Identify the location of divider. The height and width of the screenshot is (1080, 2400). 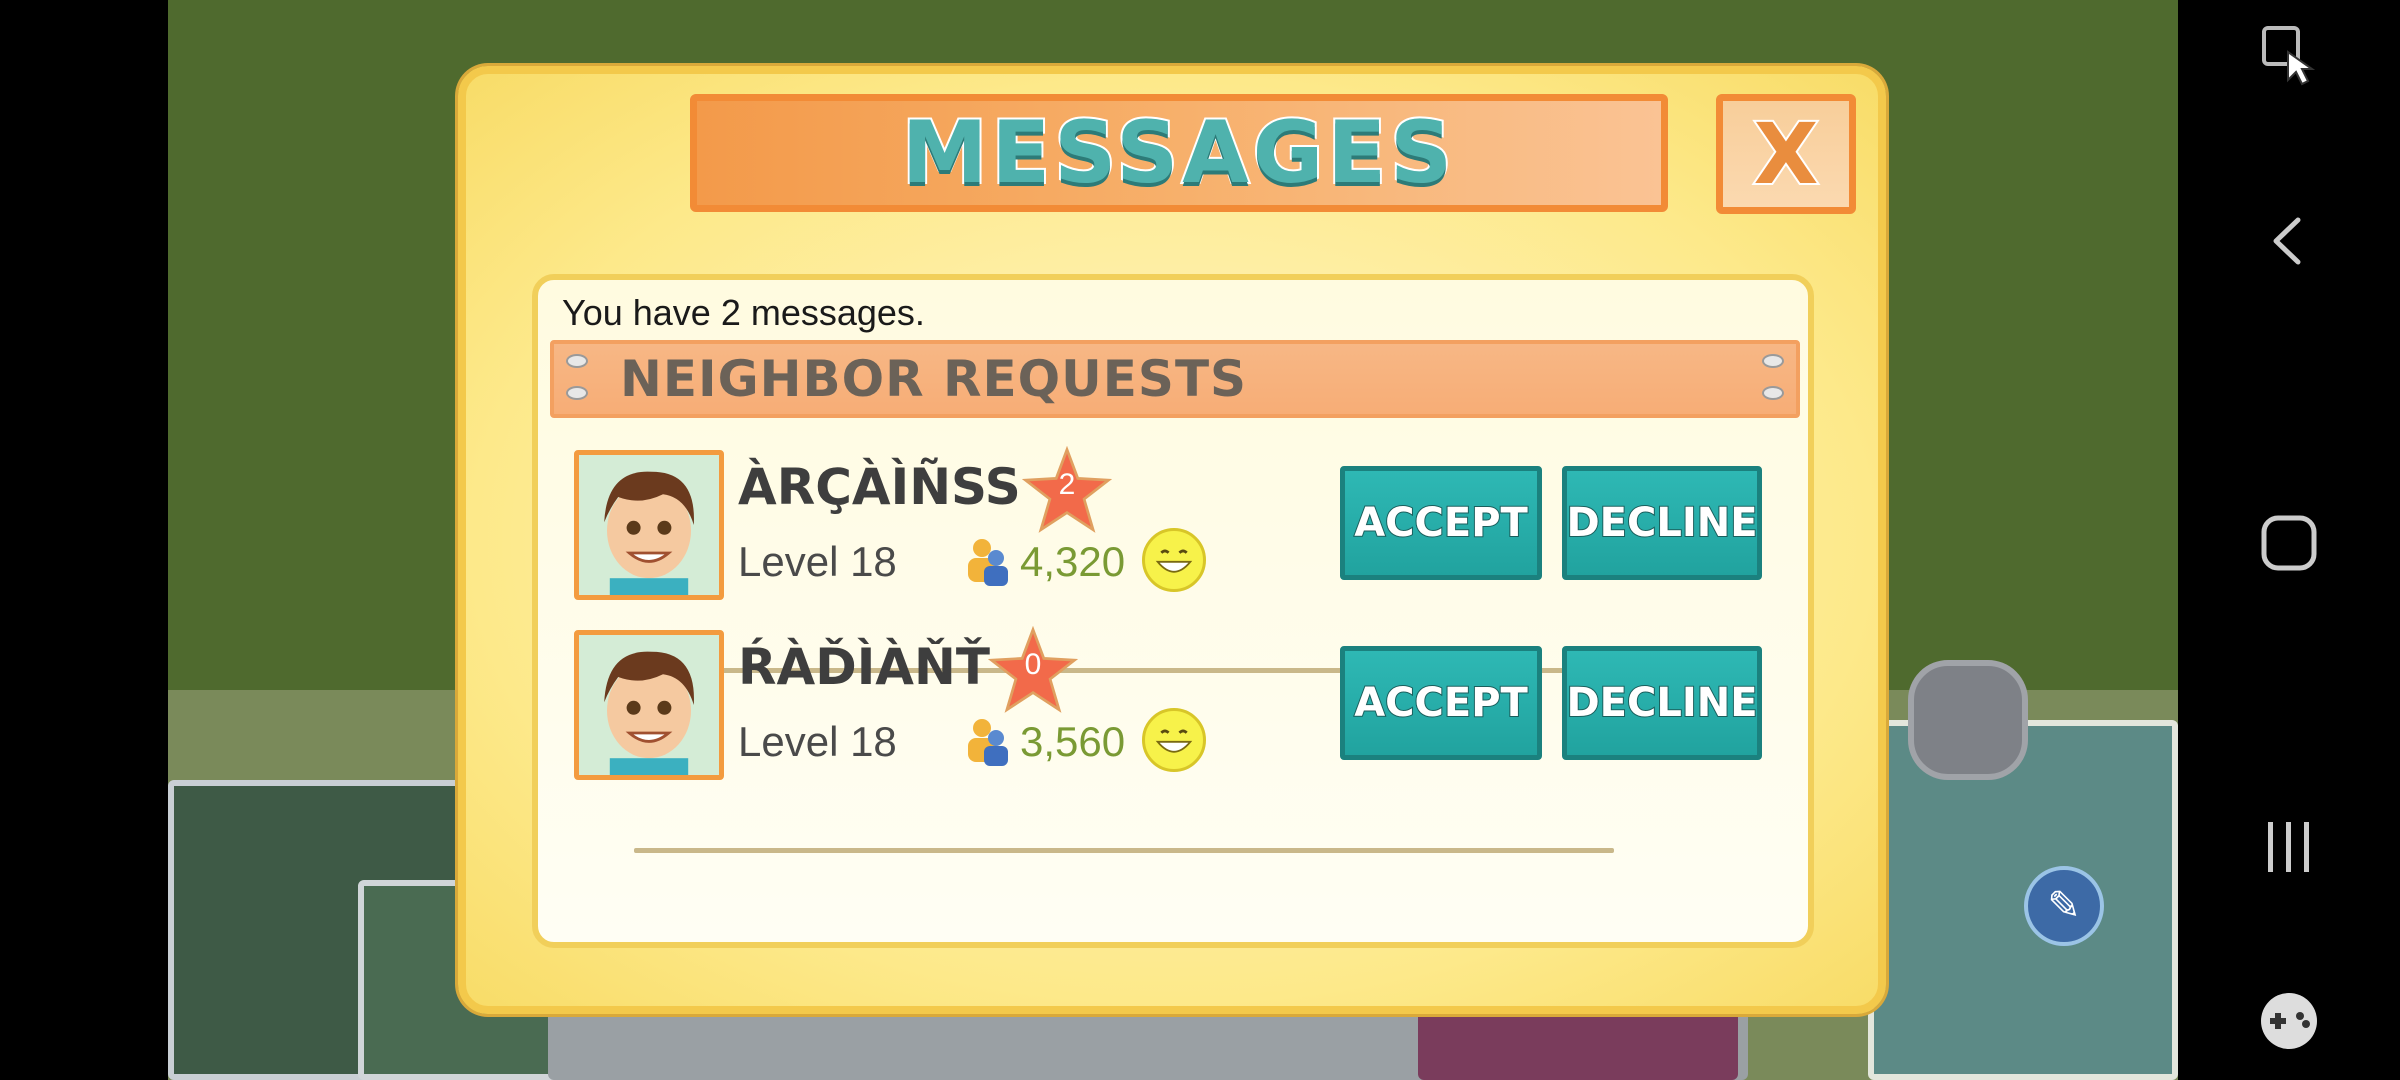
(1124, 850).